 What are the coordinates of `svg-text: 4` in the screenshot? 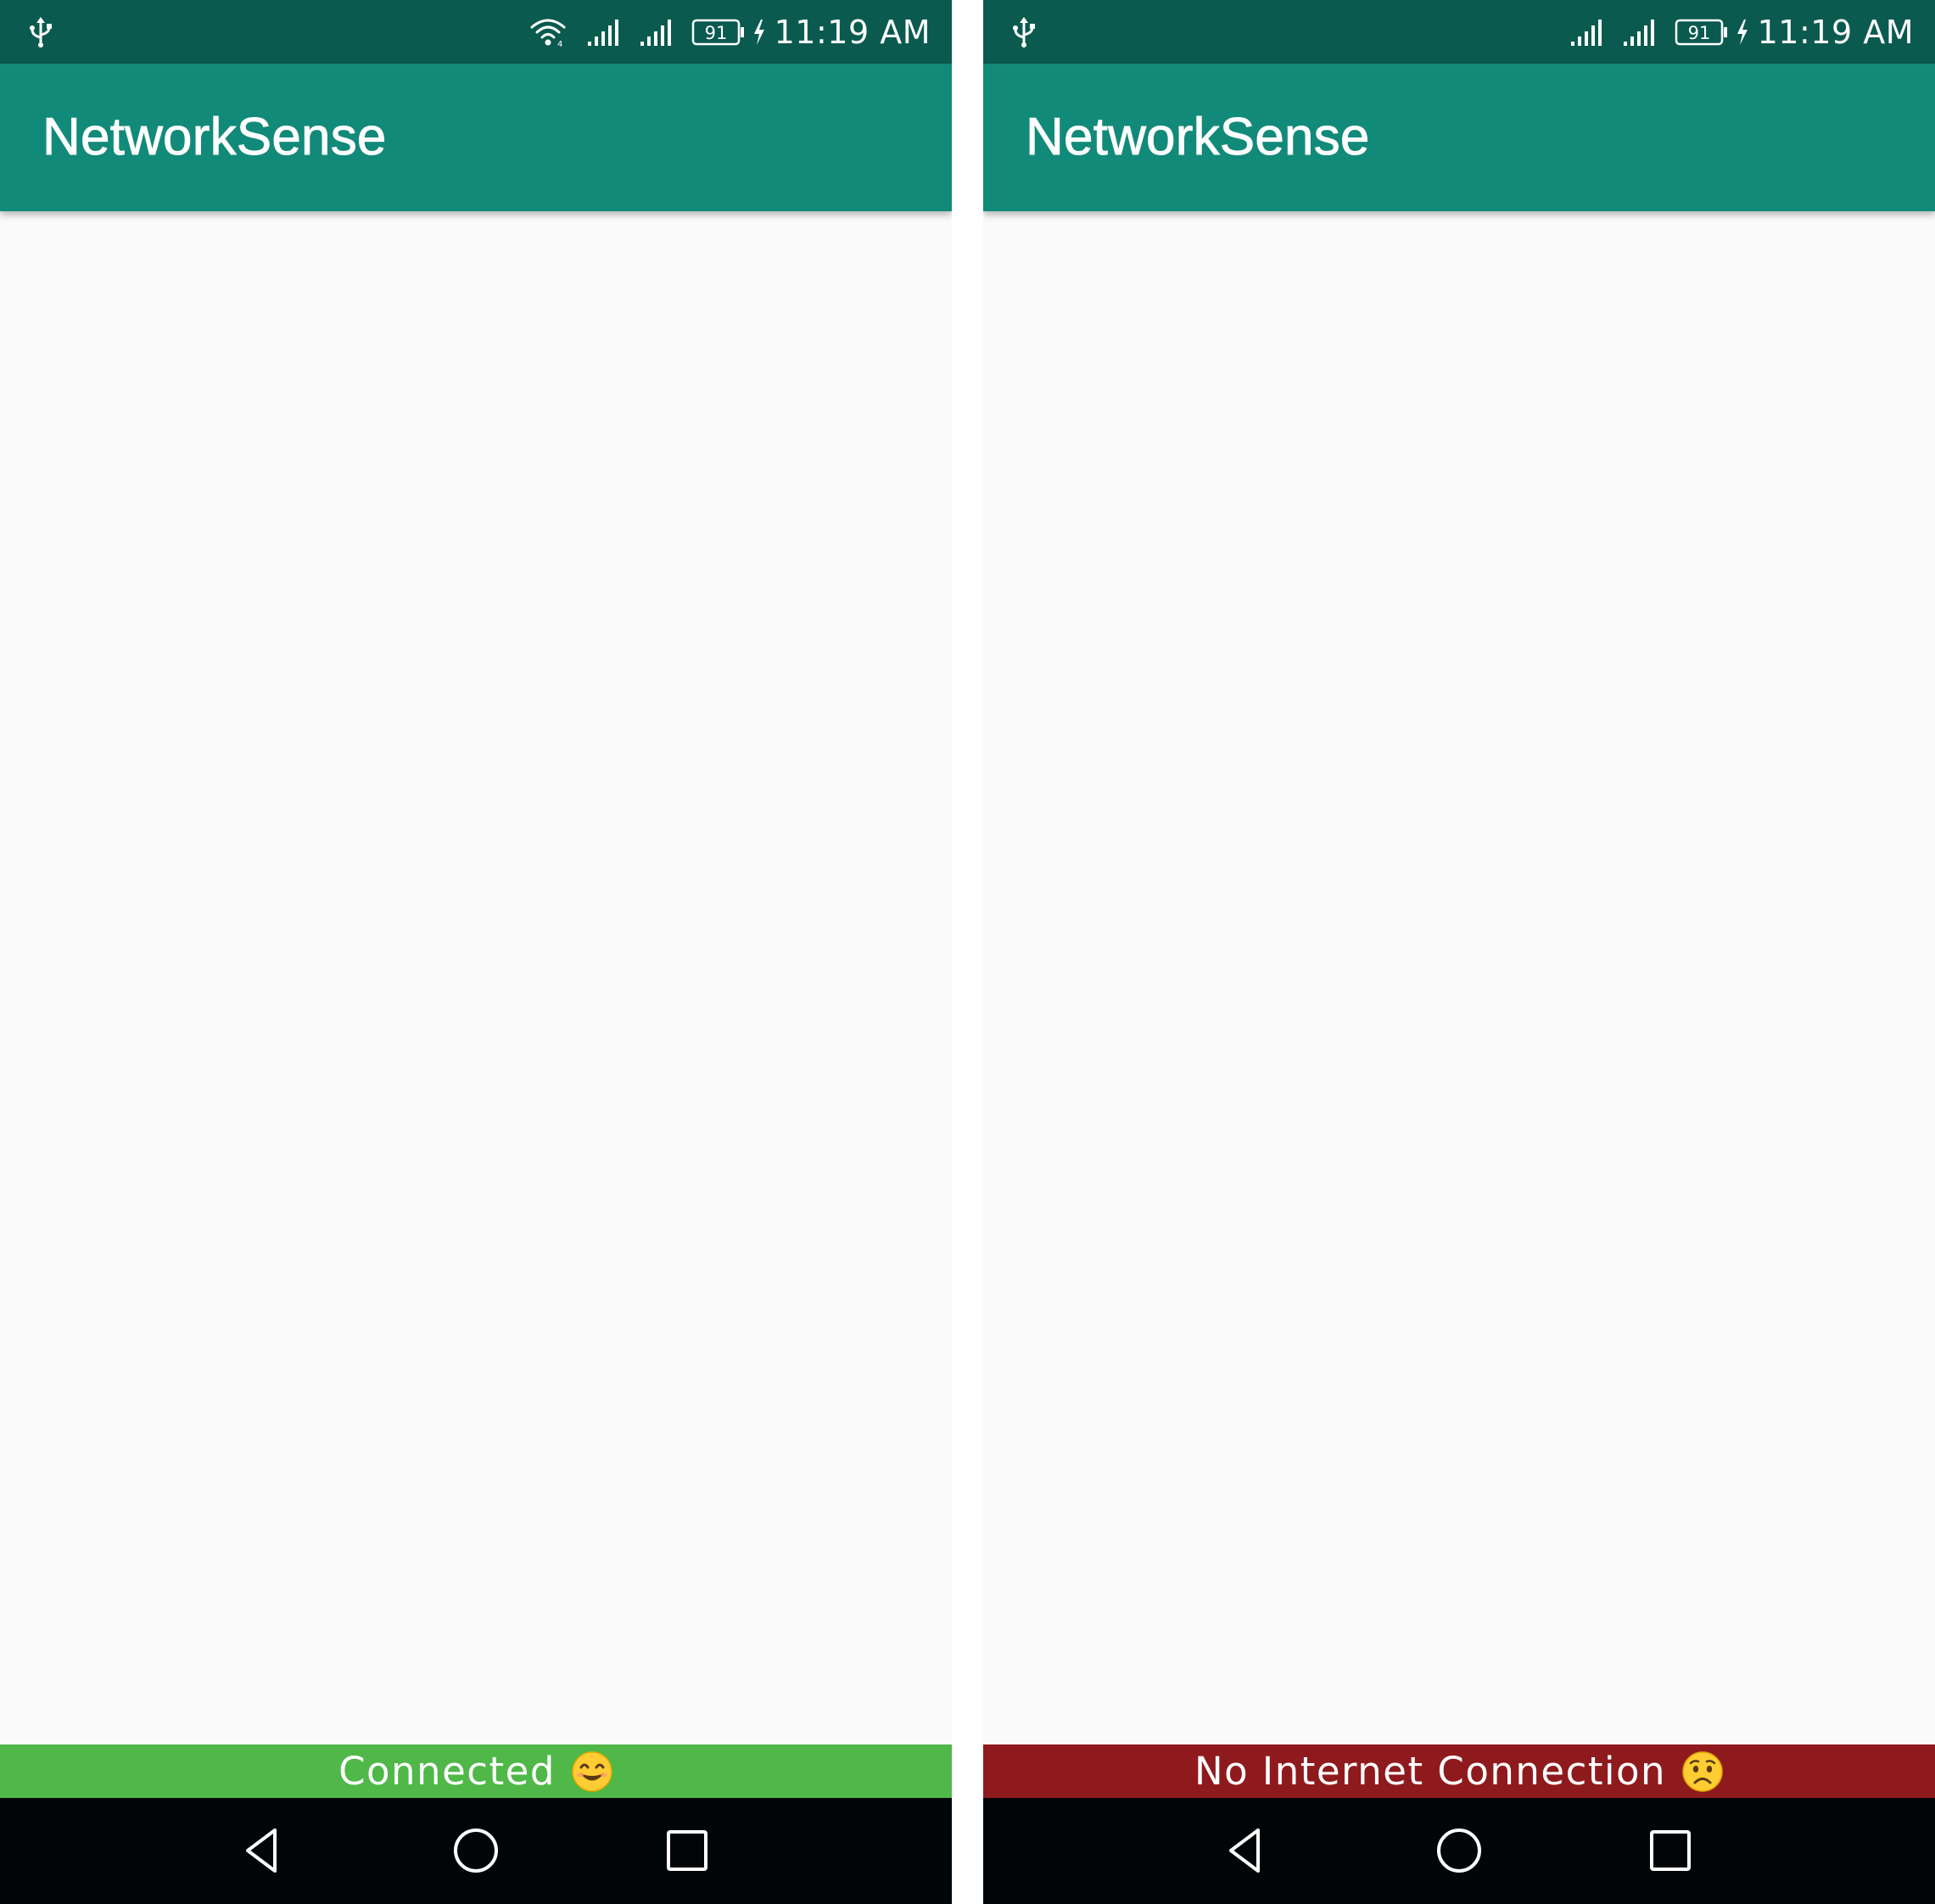 It's located at (559, 44).